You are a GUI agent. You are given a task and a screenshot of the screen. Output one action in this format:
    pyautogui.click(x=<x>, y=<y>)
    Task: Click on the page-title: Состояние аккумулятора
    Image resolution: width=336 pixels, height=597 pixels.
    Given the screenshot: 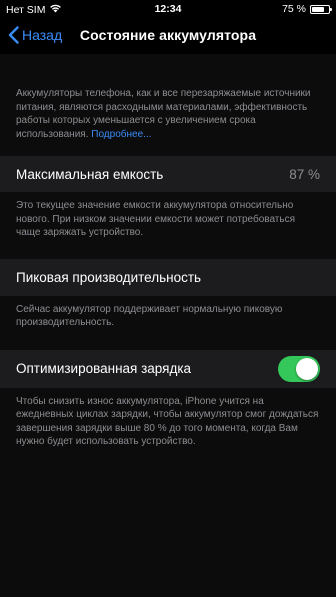 What is the action you would take?
    pyautogui.click(x=168, y=35)
    